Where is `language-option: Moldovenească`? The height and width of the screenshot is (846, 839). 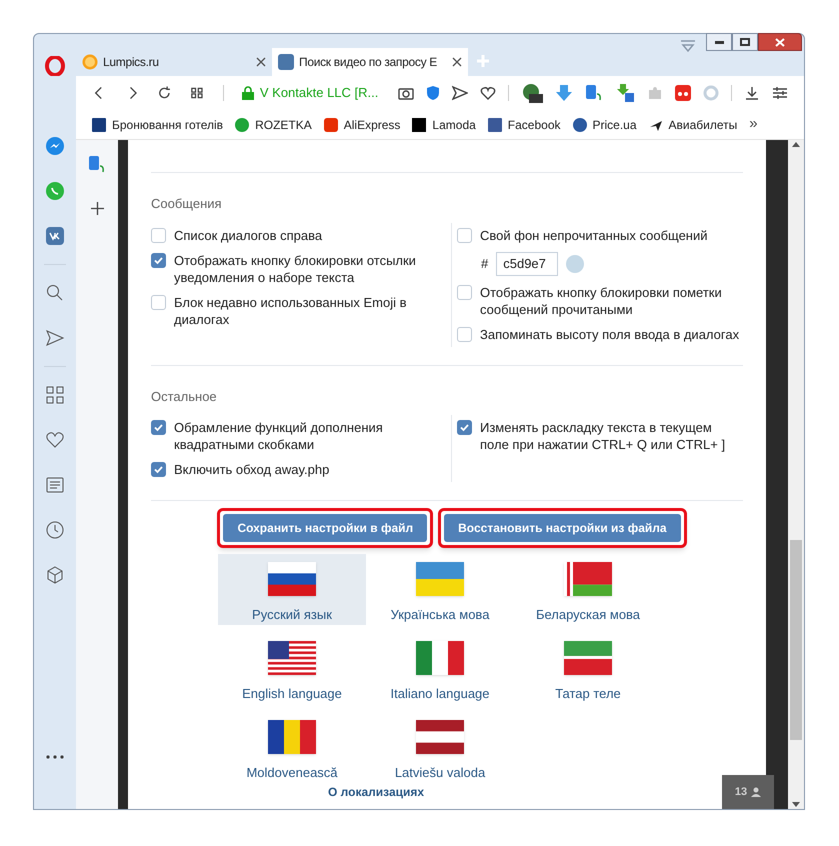
language-option: Moldovenească is located at coordinates (292, 747).